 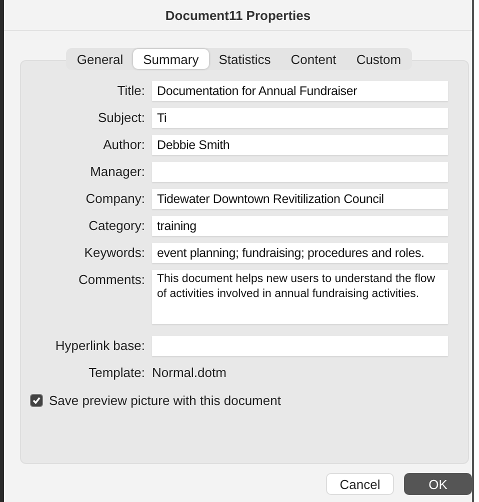 What do you see at coordinates (300, 199) in the screenshot?
I see `input-field: Tidewater Downtown Revitilization Council` at bounding box center [300, 199].